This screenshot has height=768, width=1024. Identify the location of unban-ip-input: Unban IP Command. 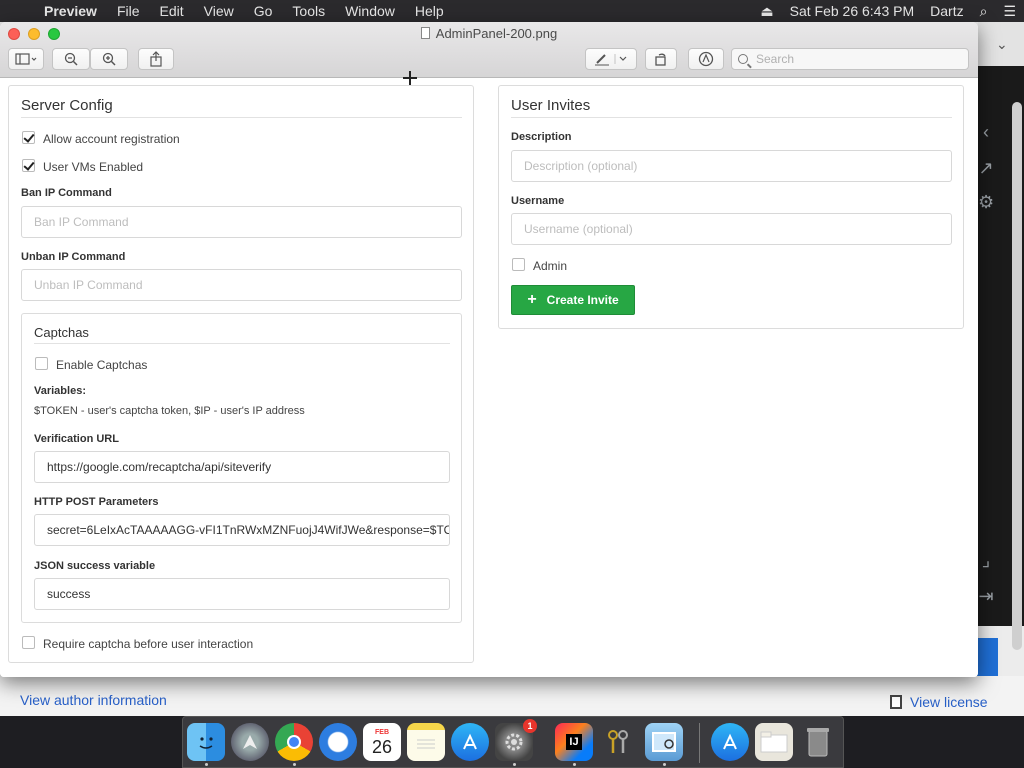
(241, 285).